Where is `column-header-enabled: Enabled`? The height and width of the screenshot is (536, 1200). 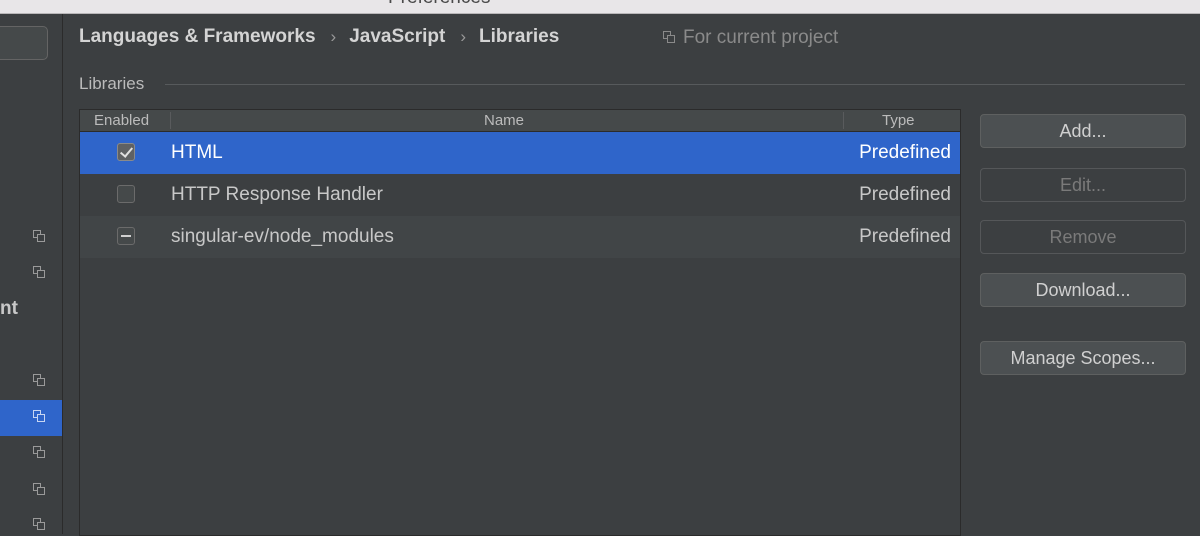
column-header-enabled: Enabled is located at coordinates (121, 120).